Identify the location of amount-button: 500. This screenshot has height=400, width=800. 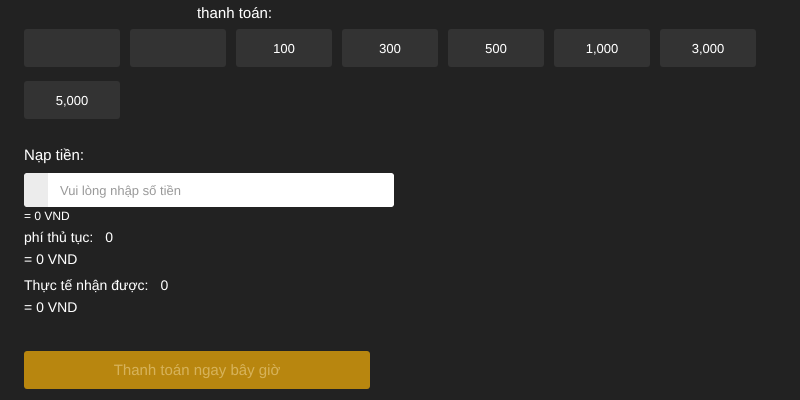
(496, 48).